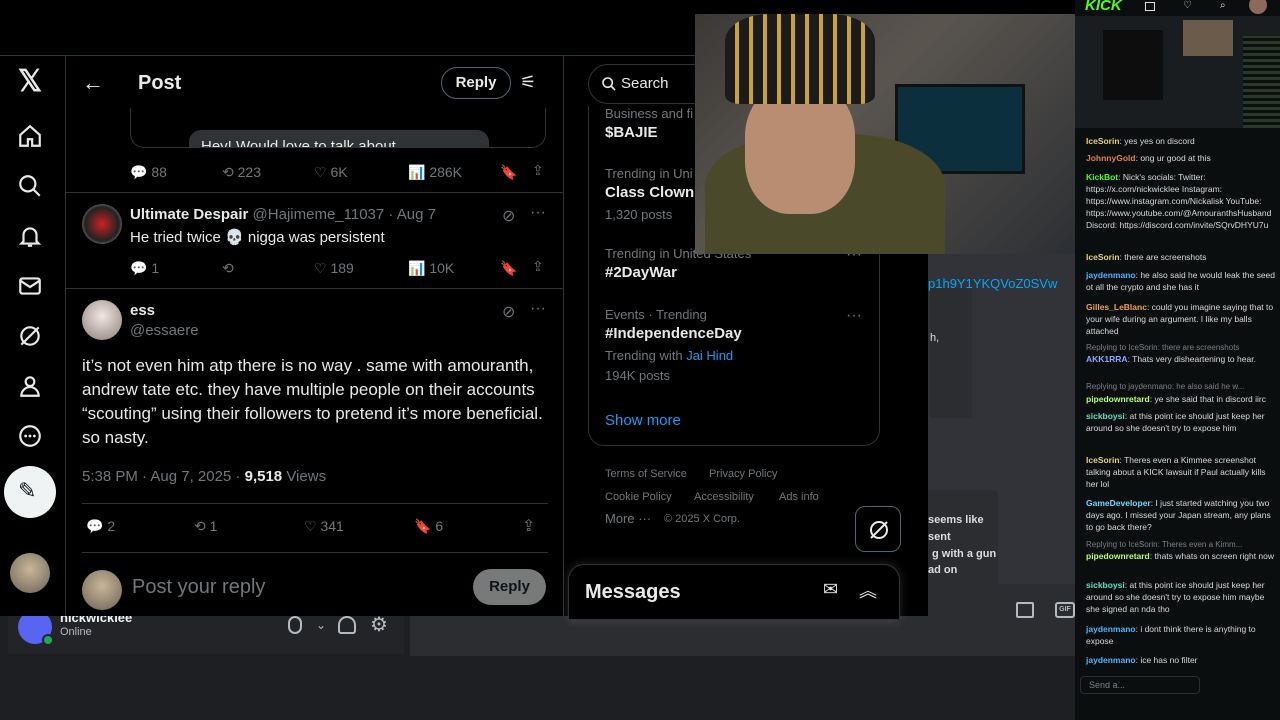  Describe the element at coordinates (30, 337) in the screenshot. I see `grok-icon` at that location.